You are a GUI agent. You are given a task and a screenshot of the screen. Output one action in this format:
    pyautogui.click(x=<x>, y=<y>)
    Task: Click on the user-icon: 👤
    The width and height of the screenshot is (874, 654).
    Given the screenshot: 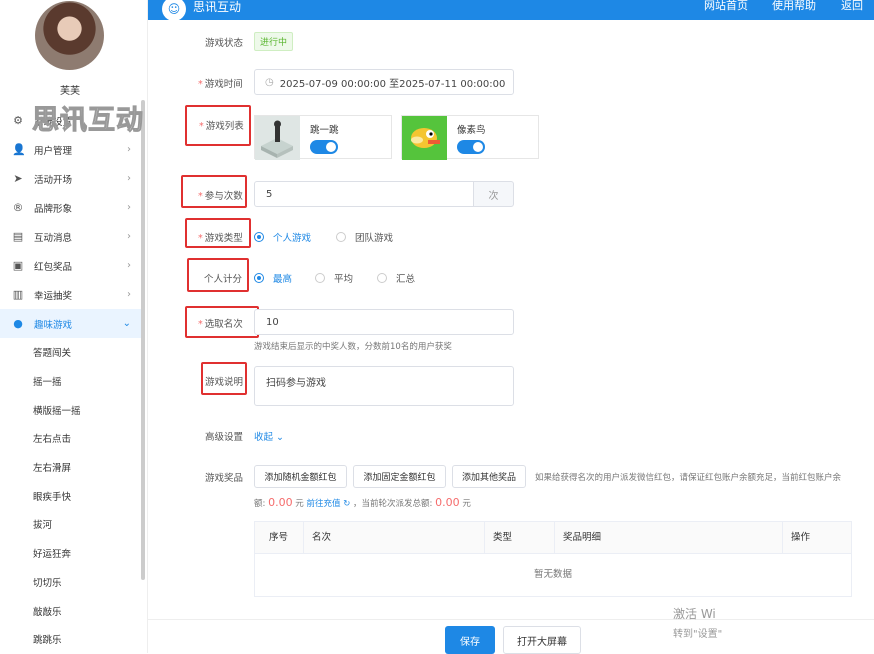 What is the action you would take?
    pyautogui.click(x=19, y=149)
    